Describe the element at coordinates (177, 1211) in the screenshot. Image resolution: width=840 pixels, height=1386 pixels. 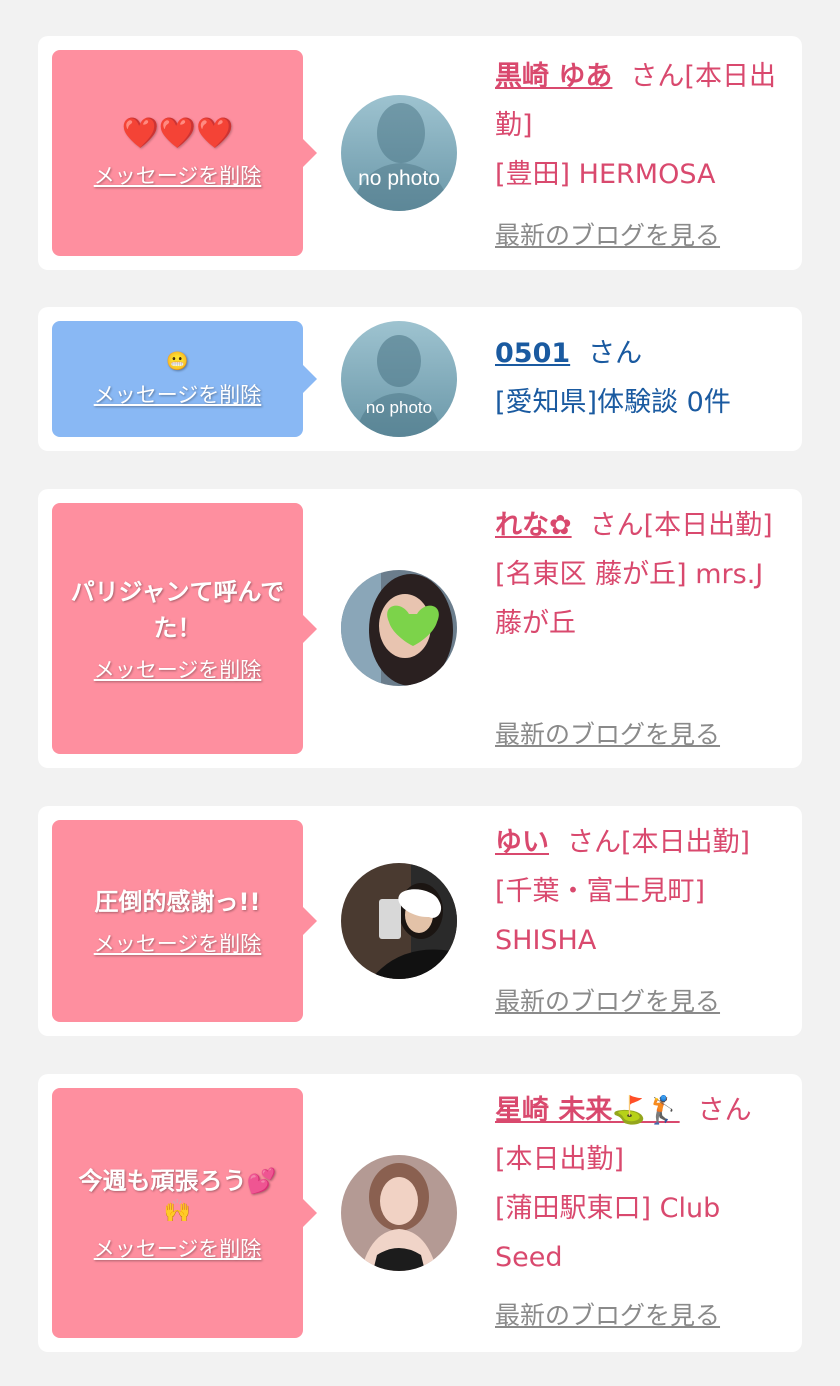
I see `raised-hands-icon: 🙌` at that location.